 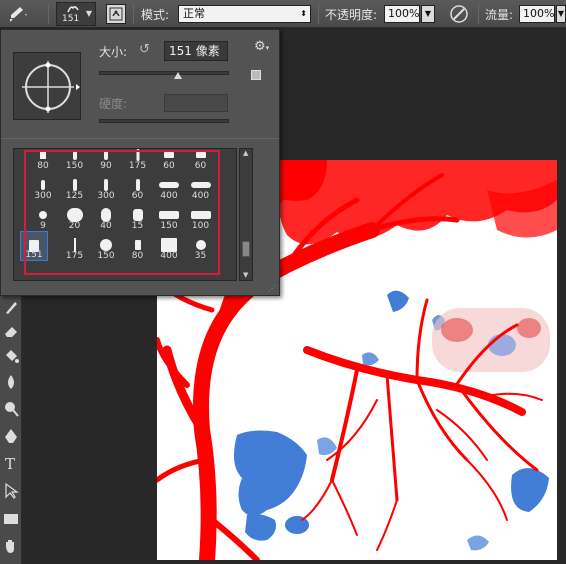 I want to click on gear-icon: ⚙▾, so click(x=261, y=46).